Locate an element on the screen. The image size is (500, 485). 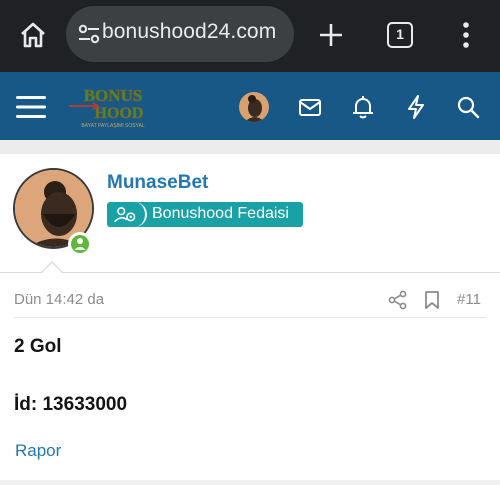
bookmark-icon is located at coordinates (432, 300).